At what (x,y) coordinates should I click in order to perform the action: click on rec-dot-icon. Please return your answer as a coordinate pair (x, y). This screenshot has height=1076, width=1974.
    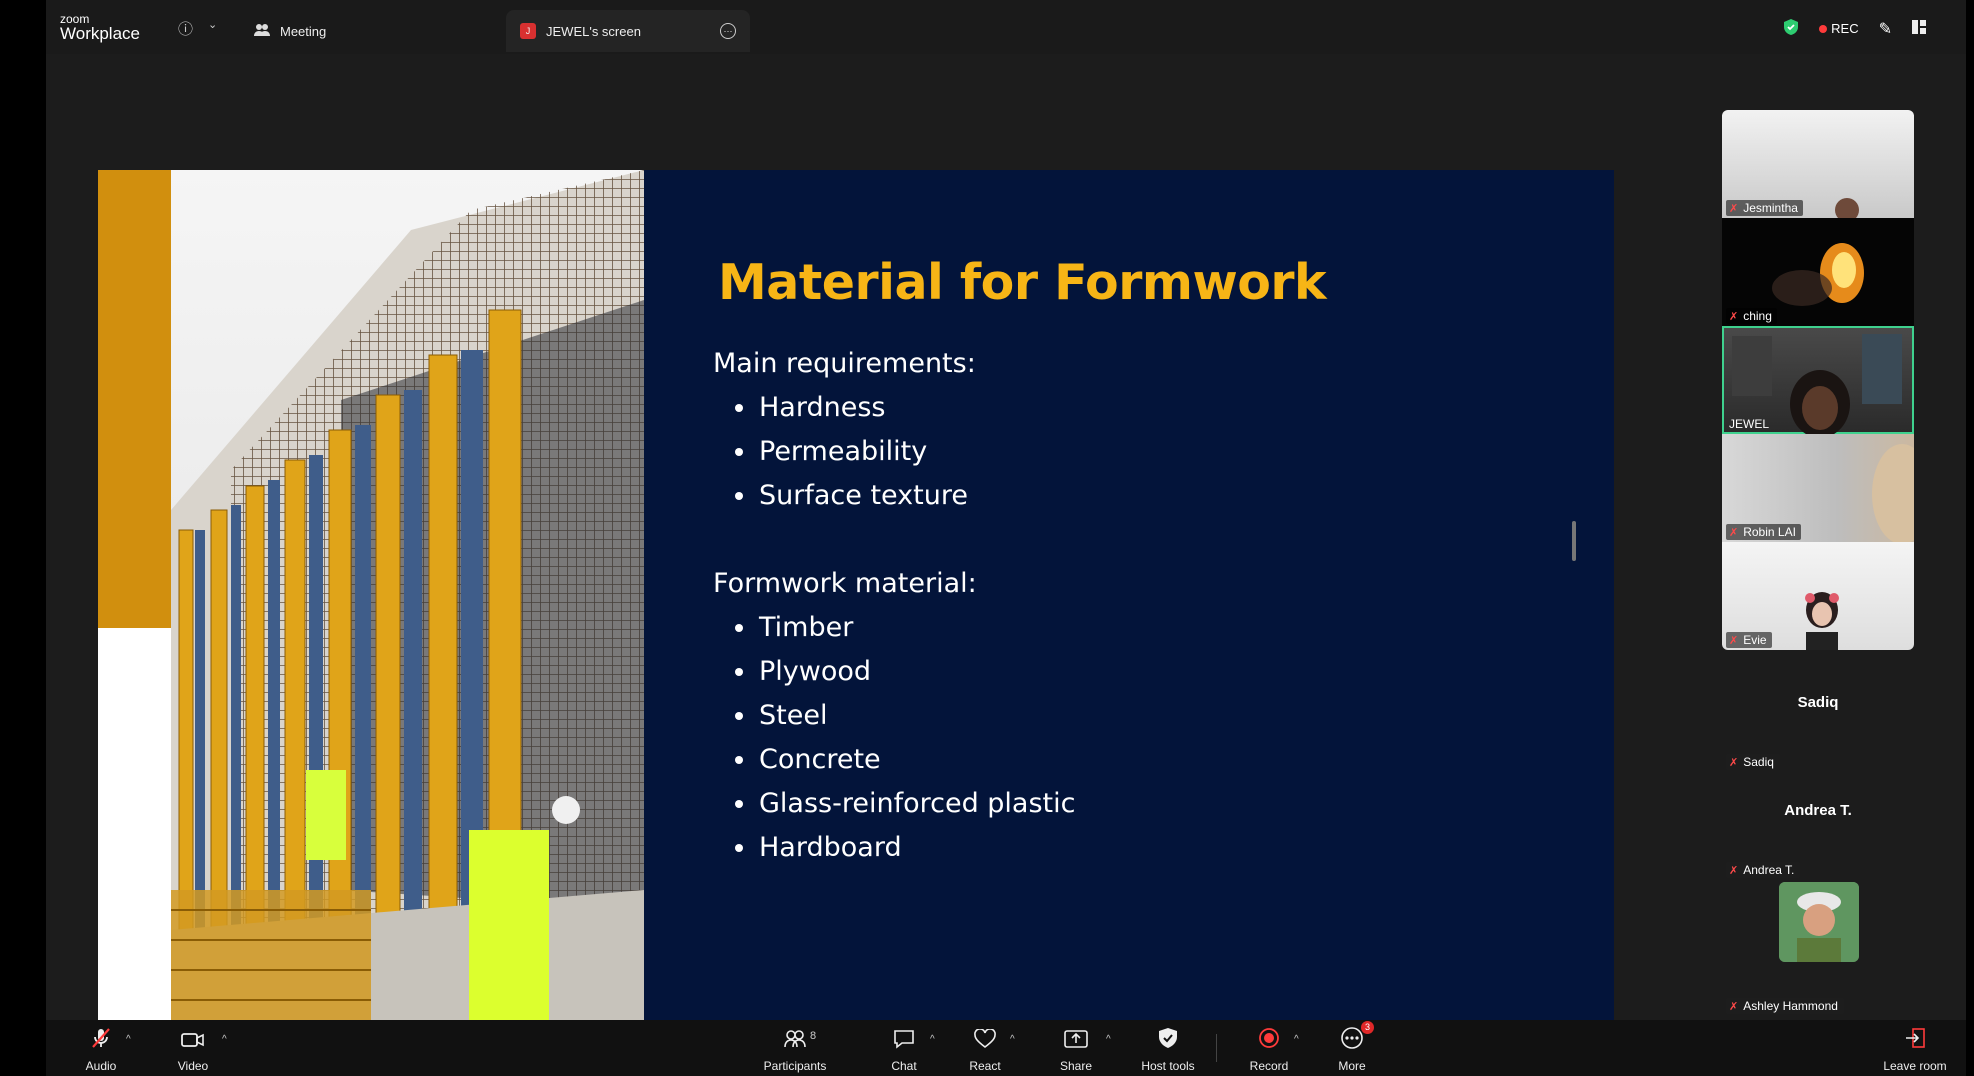
    Looking at the image, I should click on (1823, 28).